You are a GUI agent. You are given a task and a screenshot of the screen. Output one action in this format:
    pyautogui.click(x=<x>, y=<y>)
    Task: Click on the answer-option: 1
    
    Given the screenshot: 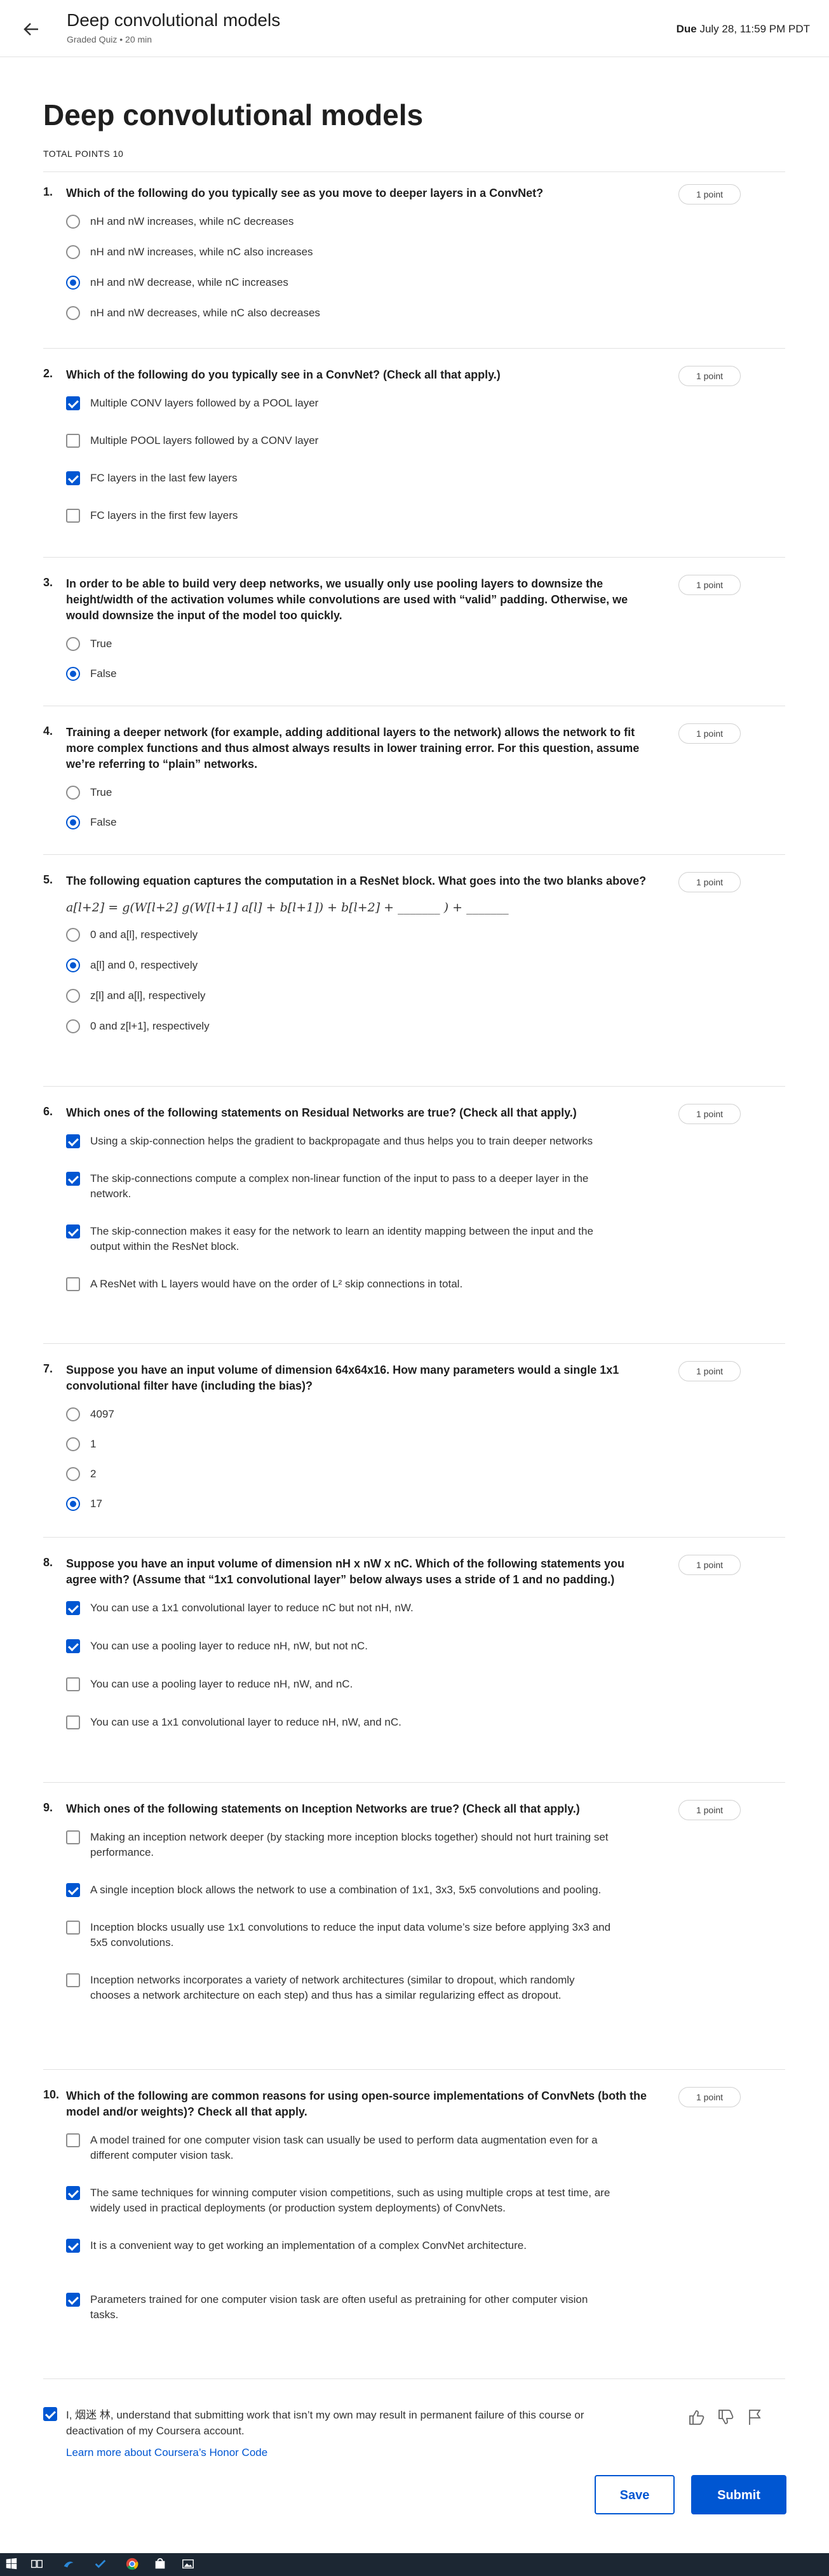 What is the action you would take?
    pyautogui.click(x=339, y=1444)
    